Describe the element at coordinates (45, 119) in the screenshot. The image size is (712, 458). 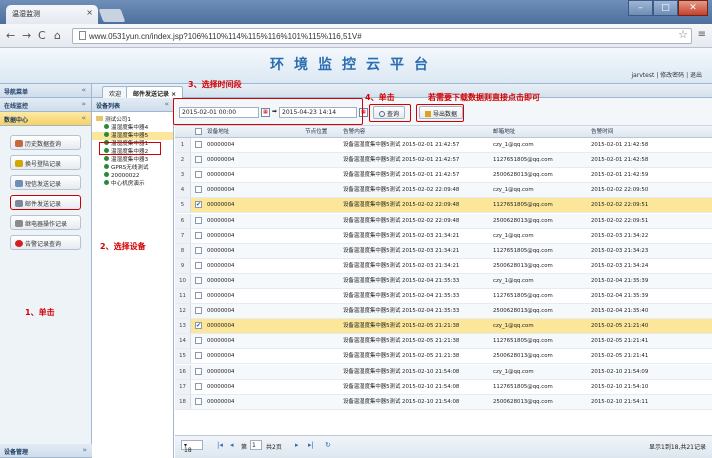
I see `nav-section-data-center: 数据中心 «` at that location.